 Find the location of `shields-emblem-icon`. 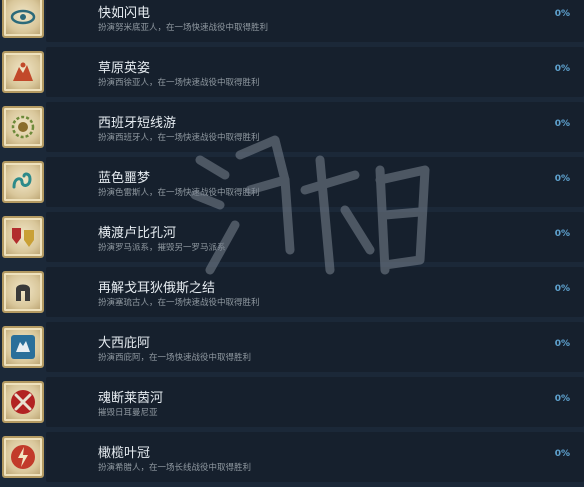

shields-emblem-icon is located at coordinates (23, 237).